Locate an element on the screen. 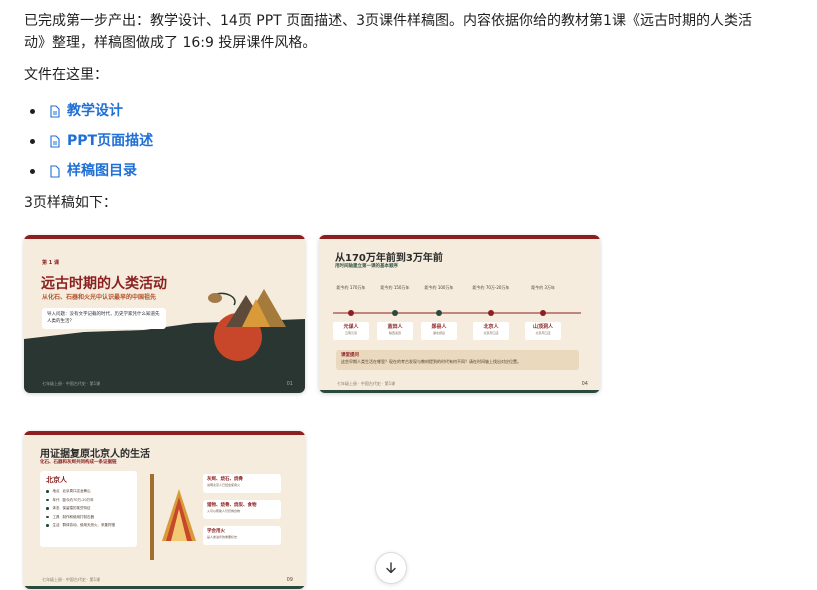  timeline-card: 郧县人 湖北郧县 is located at coordinates (439, 331).